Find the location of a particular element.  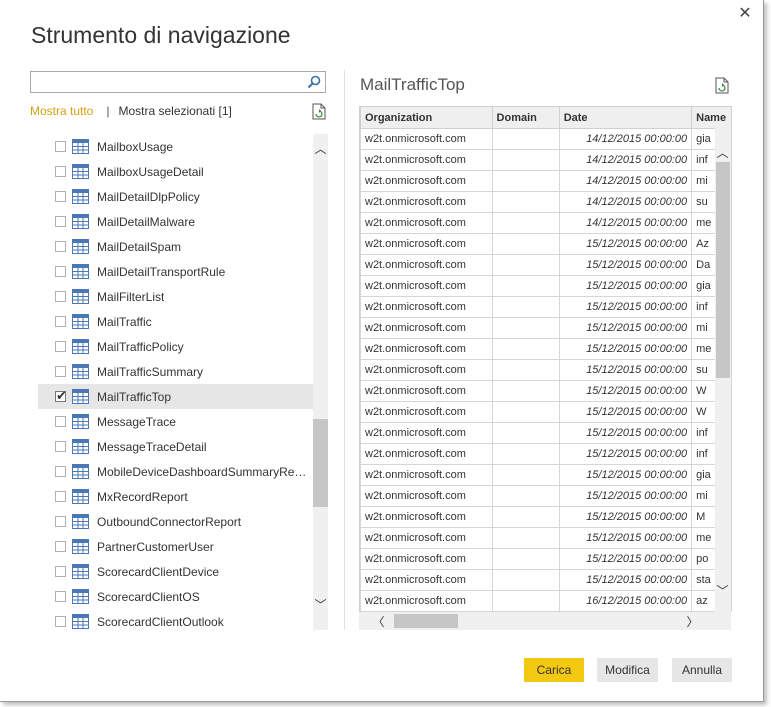

tree-item: ScorecardClientDevice is located at coordinates (175, 571).